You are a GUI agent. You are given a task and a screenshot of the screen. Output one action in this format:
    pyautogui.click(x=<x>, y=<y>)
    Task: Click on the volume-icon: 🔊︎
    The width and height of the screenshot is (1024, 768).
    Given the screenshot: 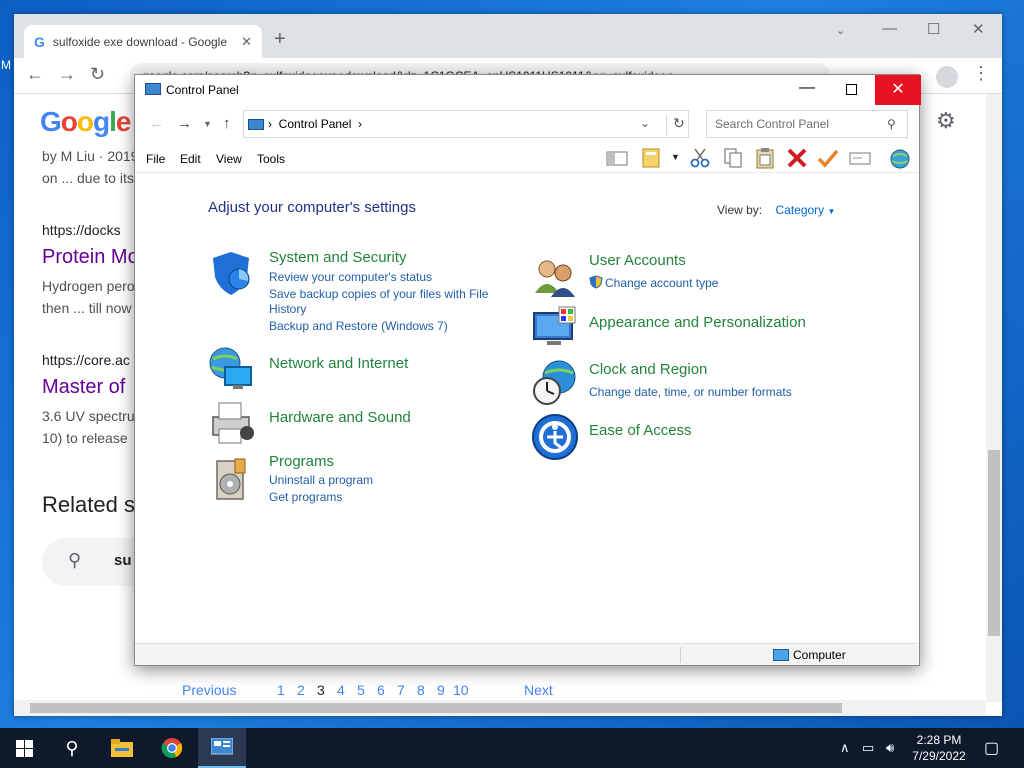 What is the action you would take?
    pyautogui.click(x=890, y=748)
    